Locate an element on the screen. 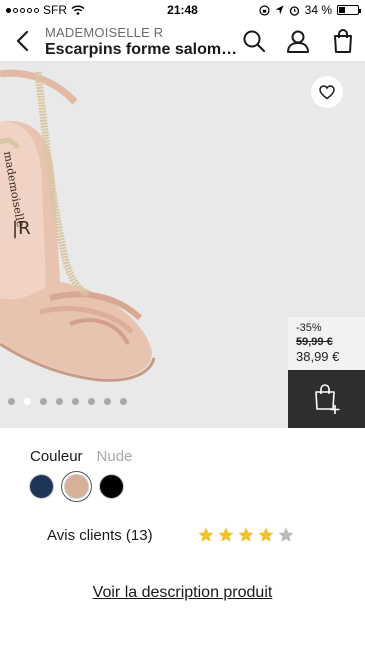 This screenshot has width=365, height=650. status-bar: SFR 21:48 34 % is located at coordinates (182, 10).